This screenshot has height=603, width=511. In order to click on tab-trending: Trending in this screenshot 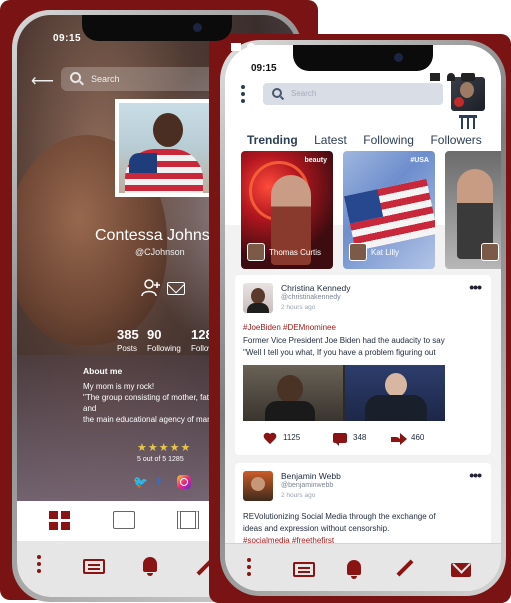, I will do `click(272, 140)`.